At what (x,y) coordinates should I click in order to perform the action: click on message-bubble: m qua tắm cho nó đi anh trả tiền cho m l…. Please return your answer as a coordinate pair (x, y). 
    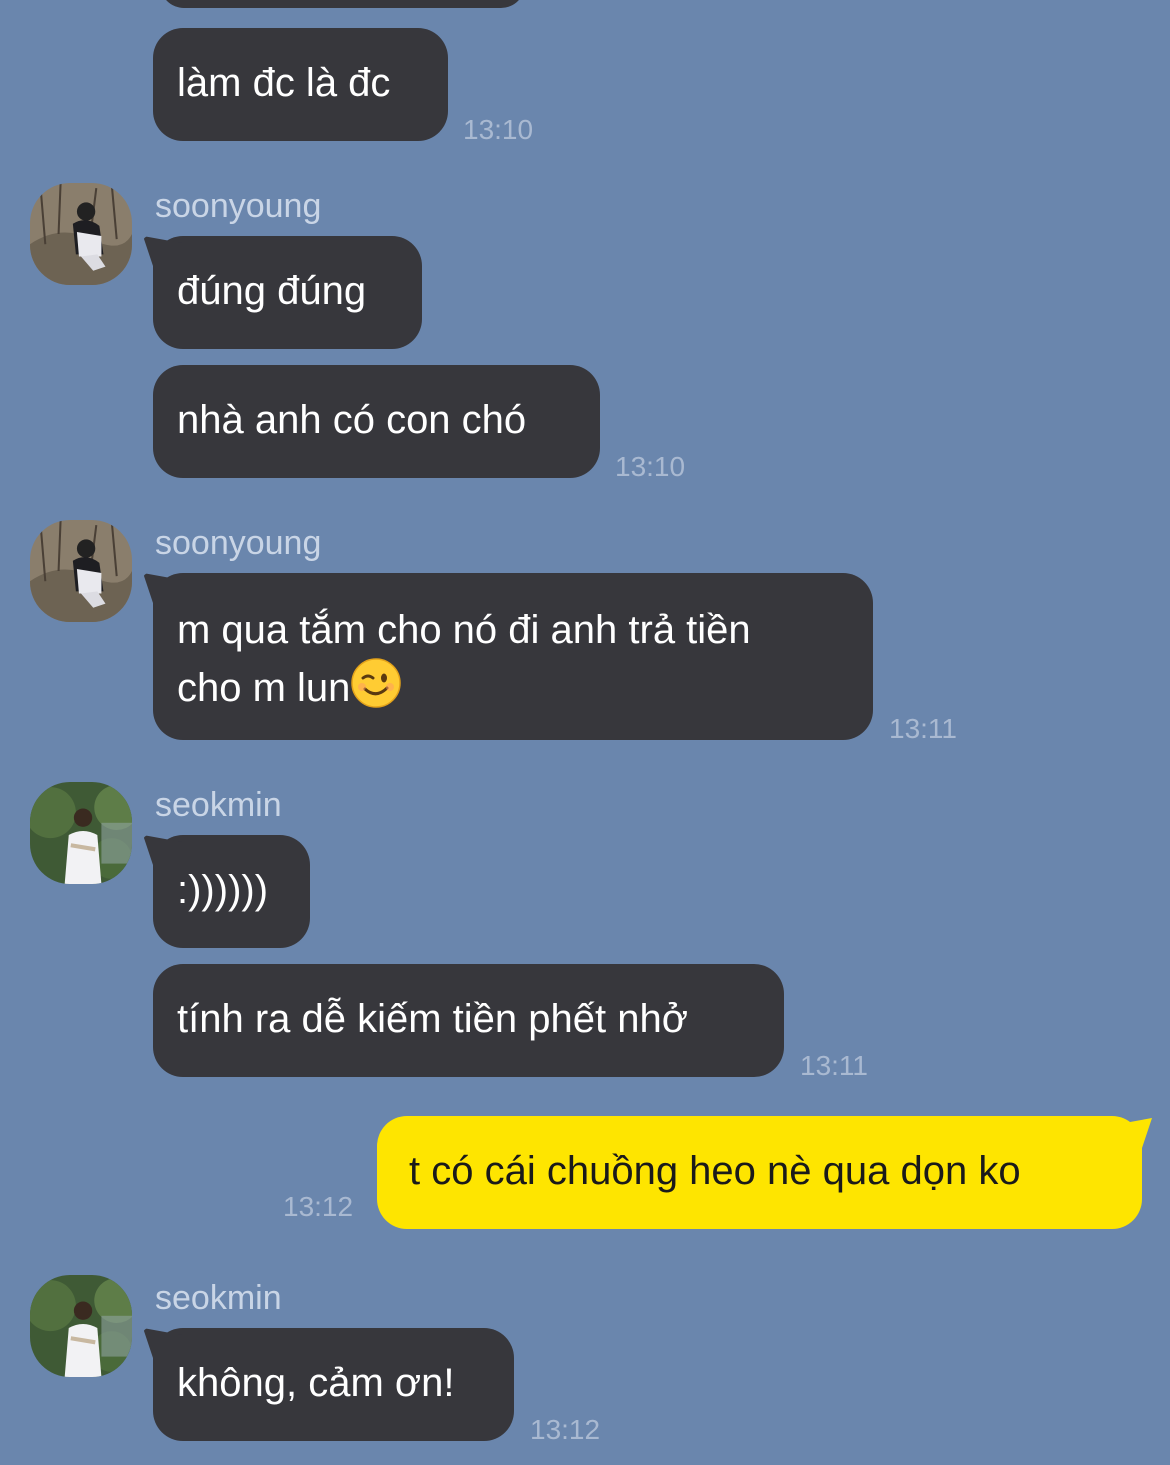
    Looking at the image, I should click on (513, 656).